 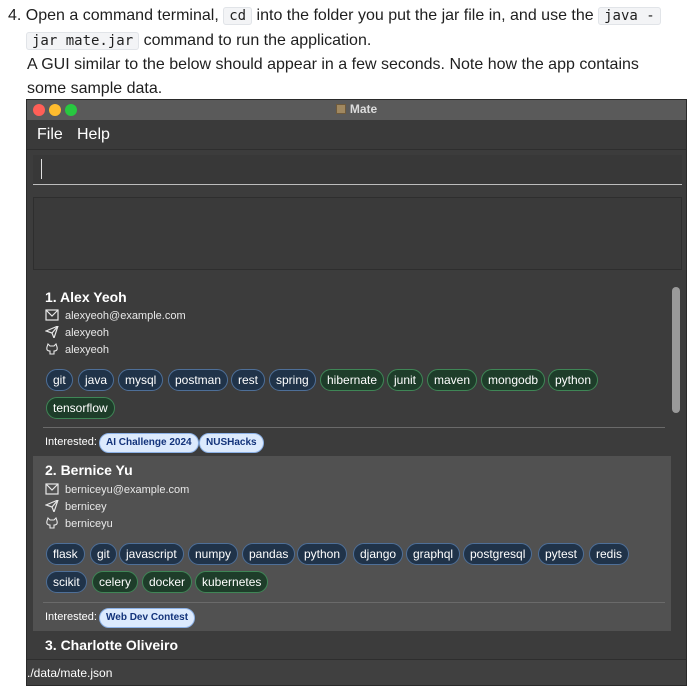 What do you see at coordinates (70, 673) in the screenshot?
I see `save-location-path: ./data/mate.json` at bounding box center [70, 673].